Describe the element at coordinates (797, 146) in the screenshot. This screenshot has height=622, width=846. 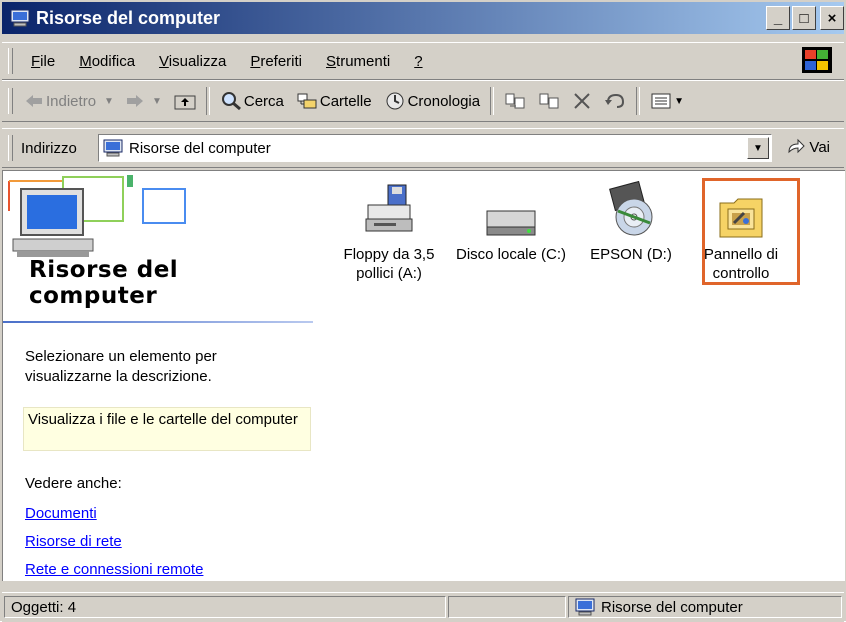
I see `go-arrow-icon` at that location.